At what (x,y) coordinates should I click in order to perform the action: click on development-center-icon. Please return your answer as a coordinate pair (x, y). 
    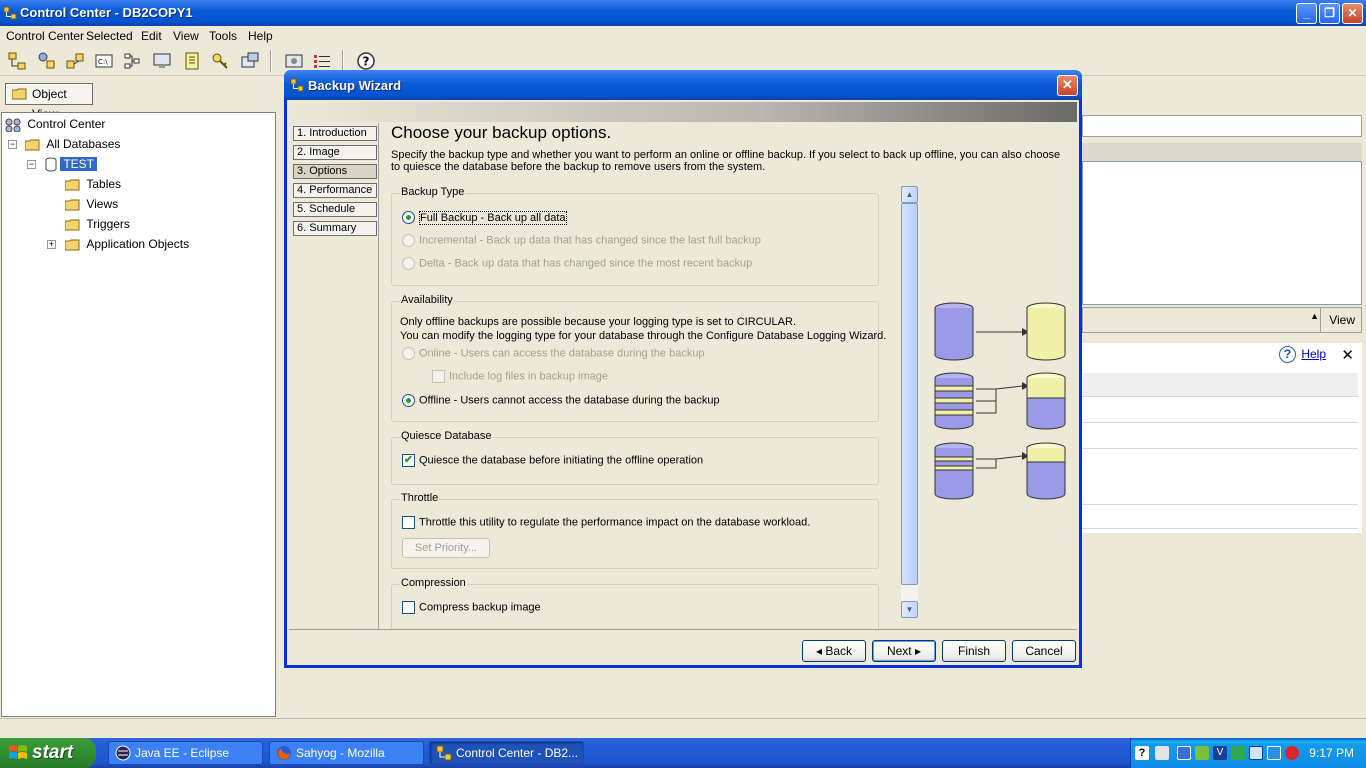
    Looking at the image, I should click on (250, 61).